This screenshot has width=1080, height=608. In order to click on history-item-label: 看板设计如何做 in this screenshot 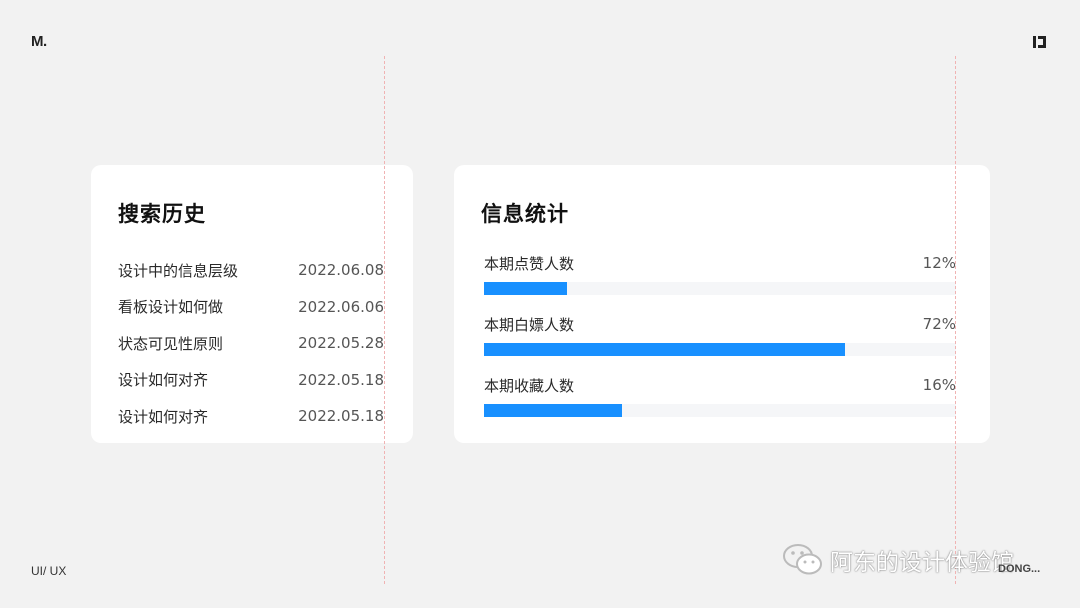, I will do `click(171, 307)`.